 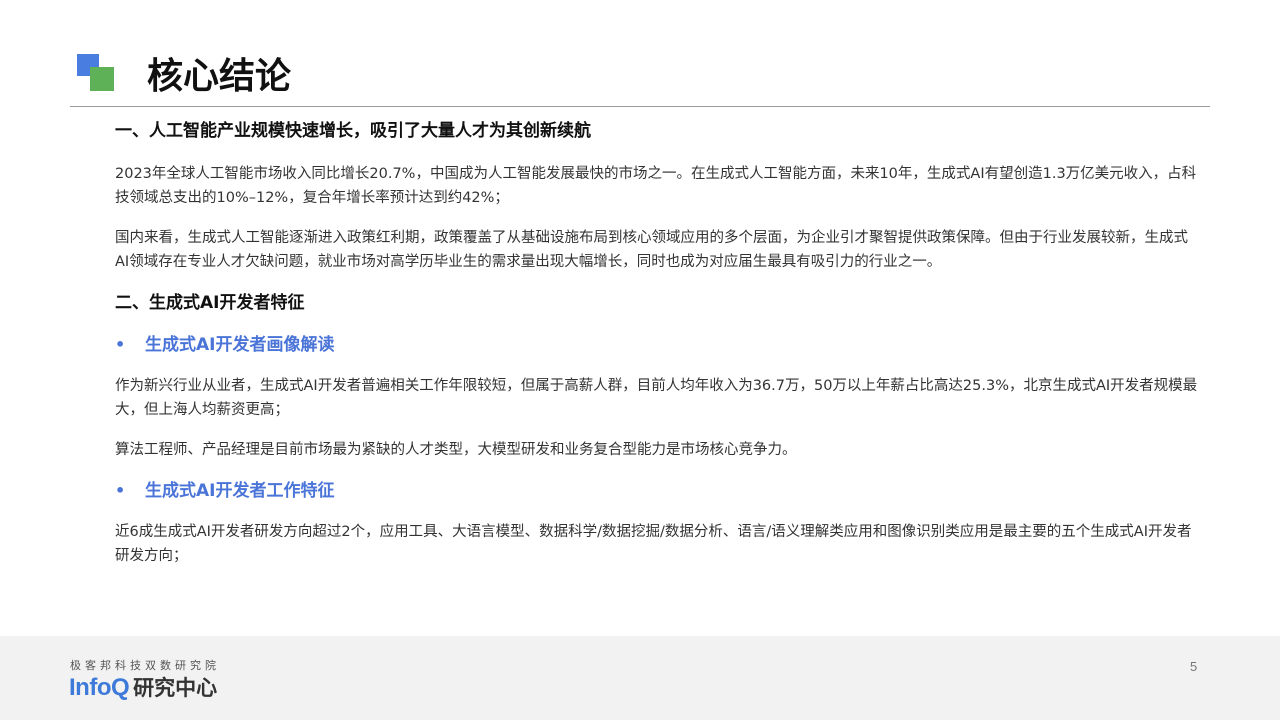 What do you see at coordinates (219, 76) in the screenshot?
I see `page-title: 核心结论` at bounding box center [219, 76].